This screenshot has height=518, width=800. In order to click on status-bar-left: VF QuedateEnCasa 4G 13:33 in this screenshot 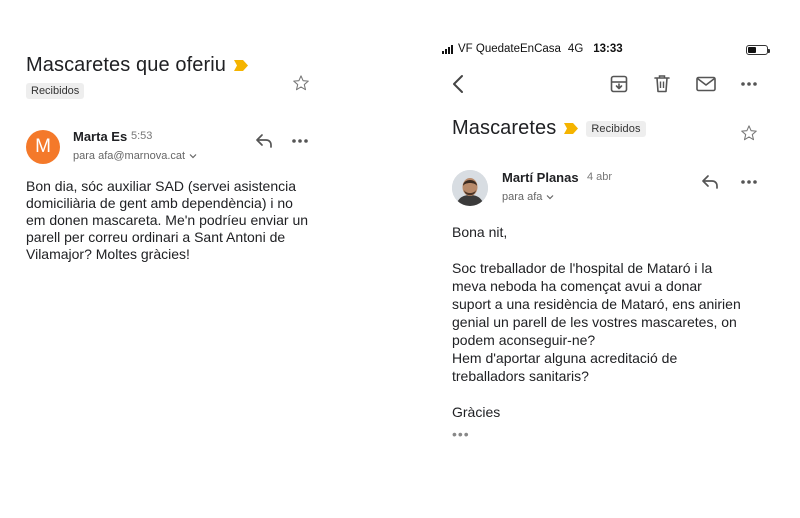, I will do `click(532, 49)`.